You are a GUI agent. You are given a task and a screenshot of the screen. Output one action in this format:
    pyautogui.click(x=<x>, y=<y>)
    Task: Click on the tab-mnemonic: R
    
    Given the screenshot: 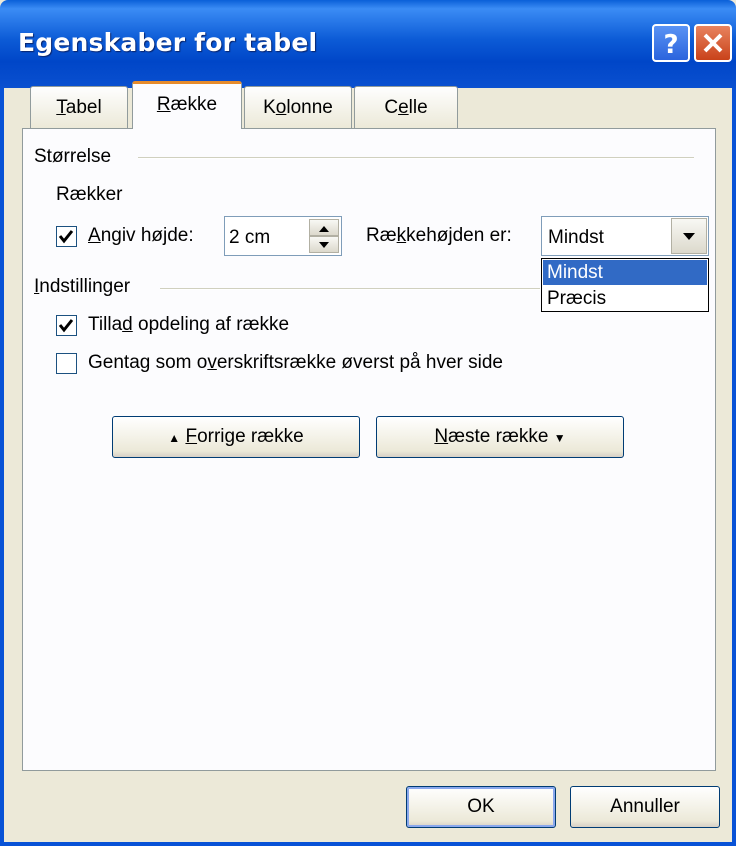 What is the action you would take?
    pyautogui.click(x=163, y=104)
    